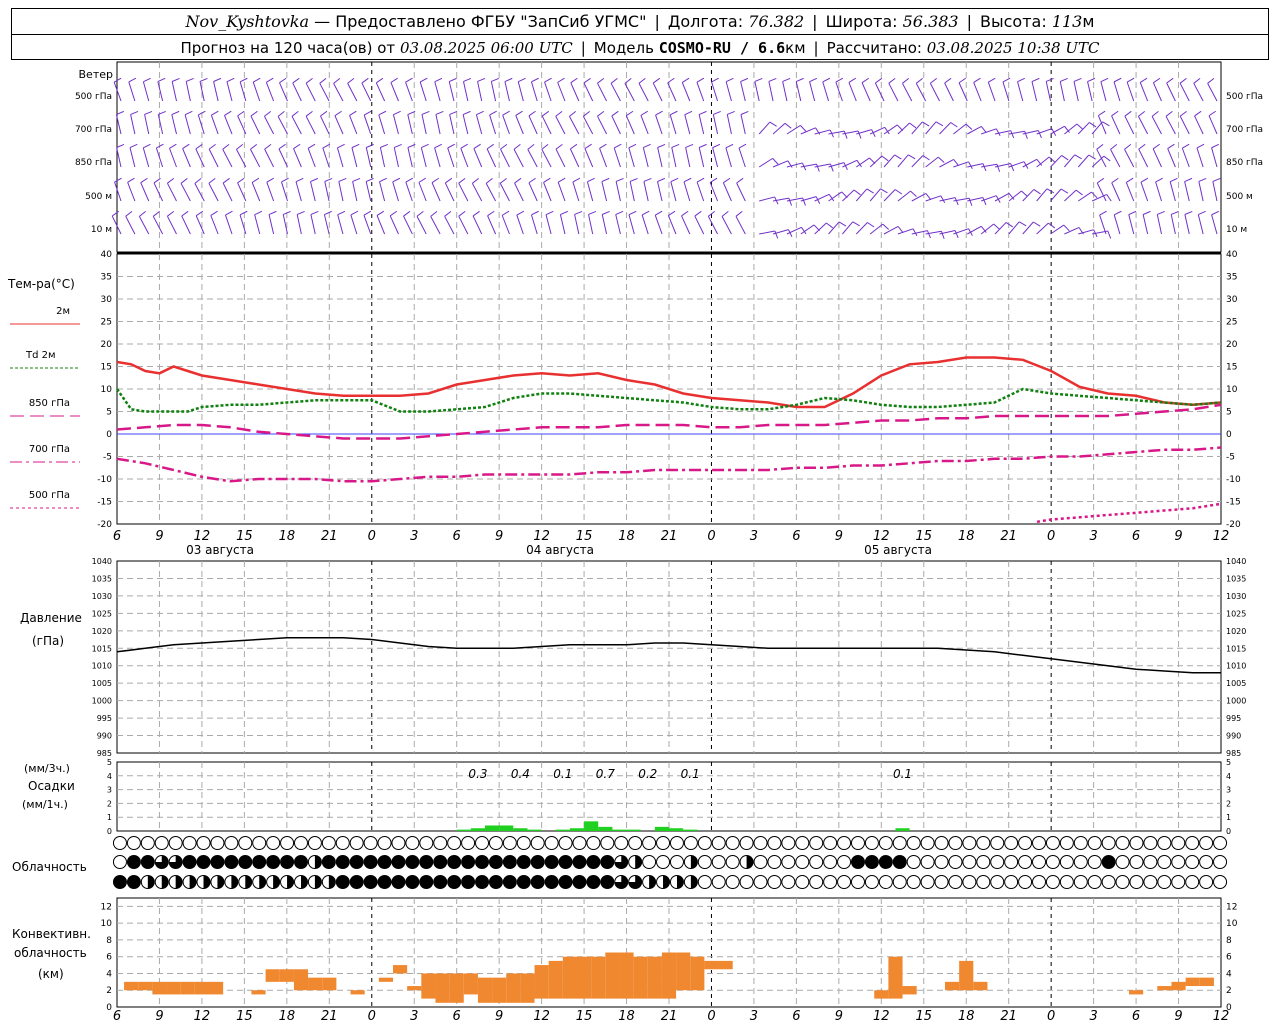 The height and width of the screenshot is (1024, 1280). I want to click on precip-tick-right: 1, so click(1228, 817).